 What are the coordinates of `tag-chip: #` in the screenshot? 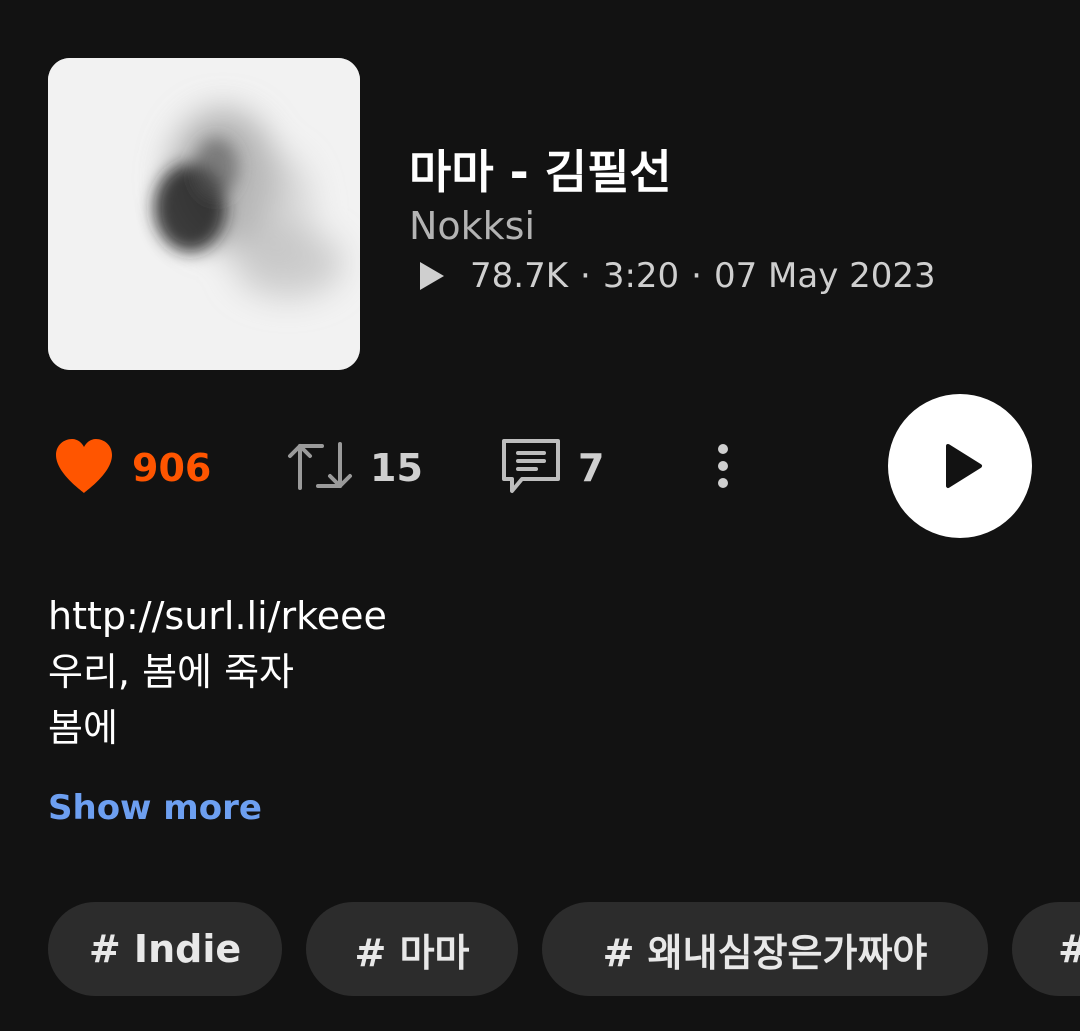 It's located at (1046, 949).